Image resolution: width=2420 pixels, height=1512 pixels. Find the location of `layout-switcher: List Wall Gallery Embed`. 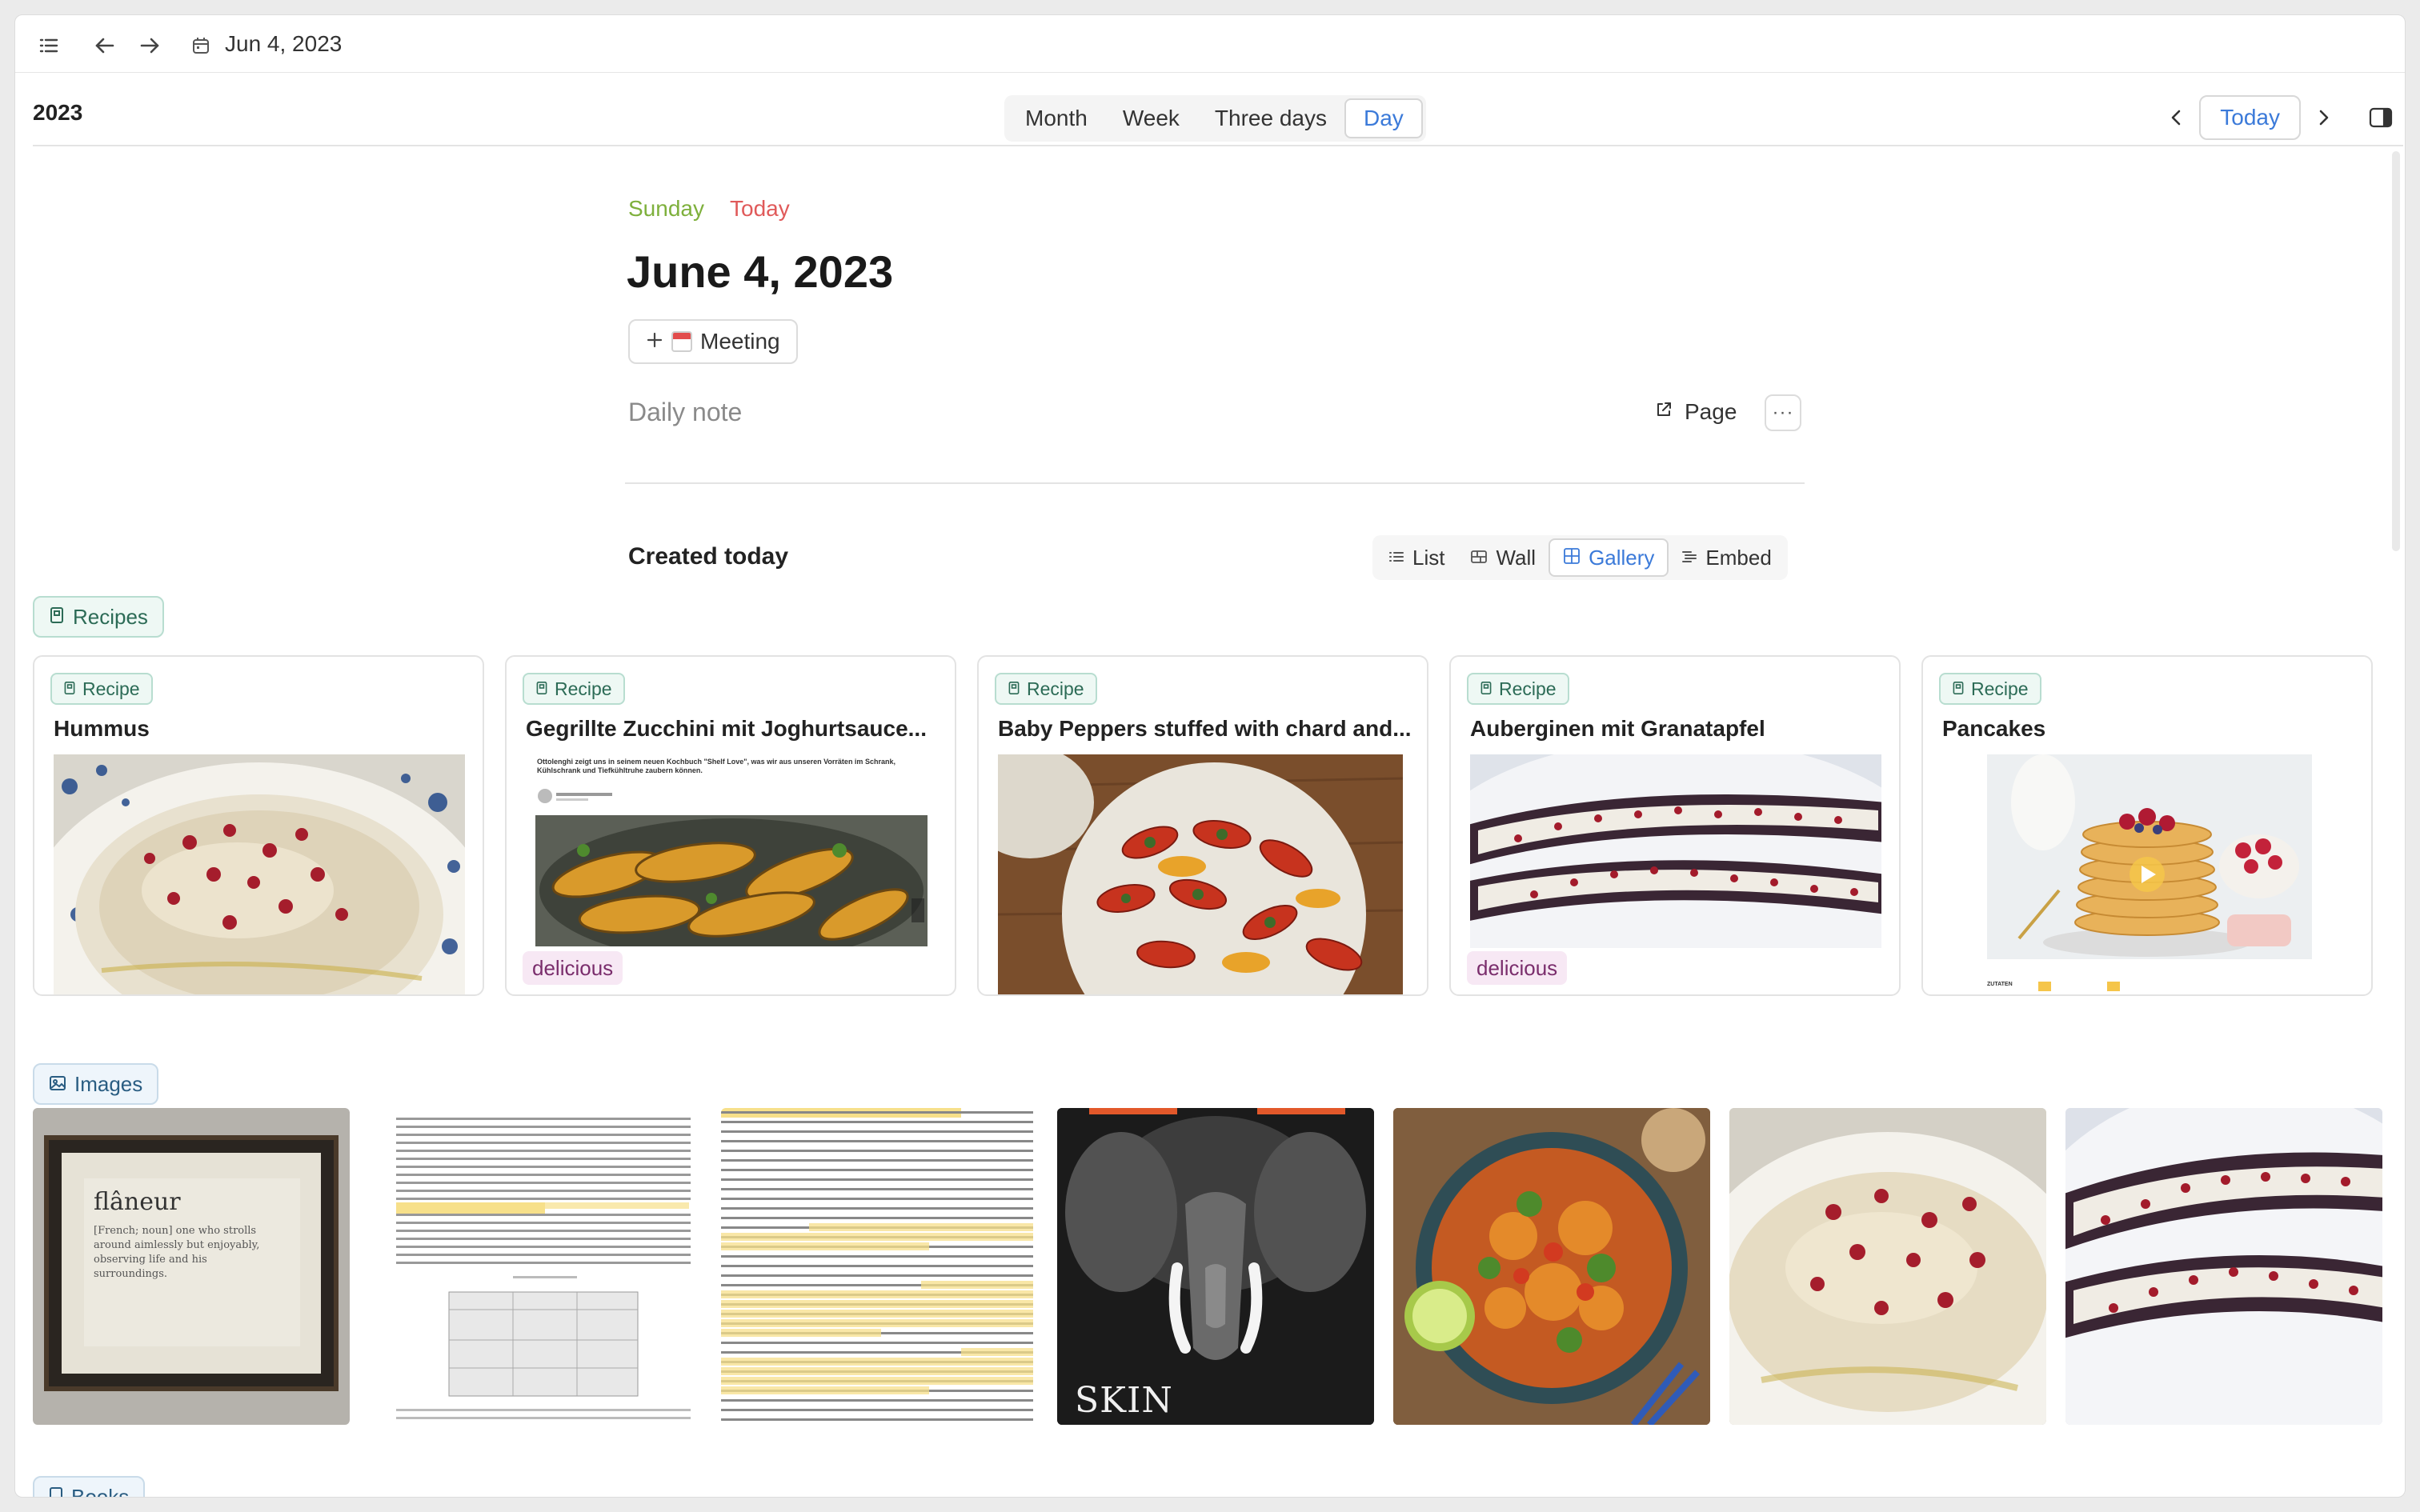

layout-switcher: List Wall Gallery Embed is located at coordinates (1580, 557).